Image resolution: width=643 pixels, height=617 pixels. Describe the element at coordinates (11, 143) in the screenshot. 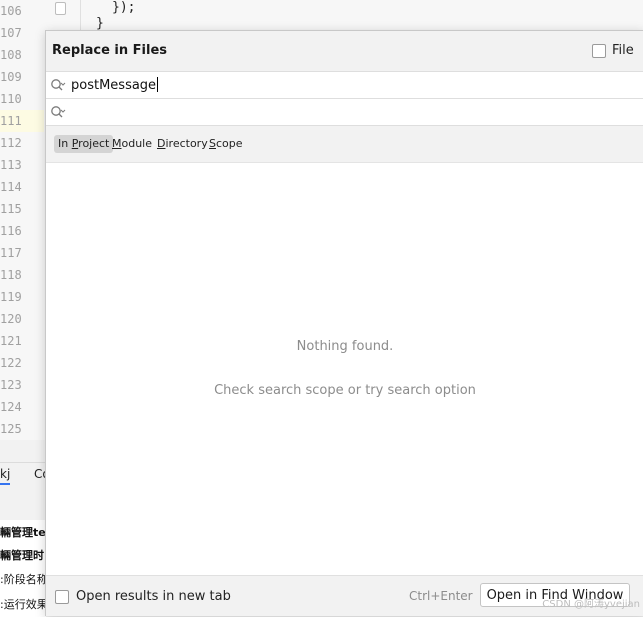

I see `line-number: 112` at that location.